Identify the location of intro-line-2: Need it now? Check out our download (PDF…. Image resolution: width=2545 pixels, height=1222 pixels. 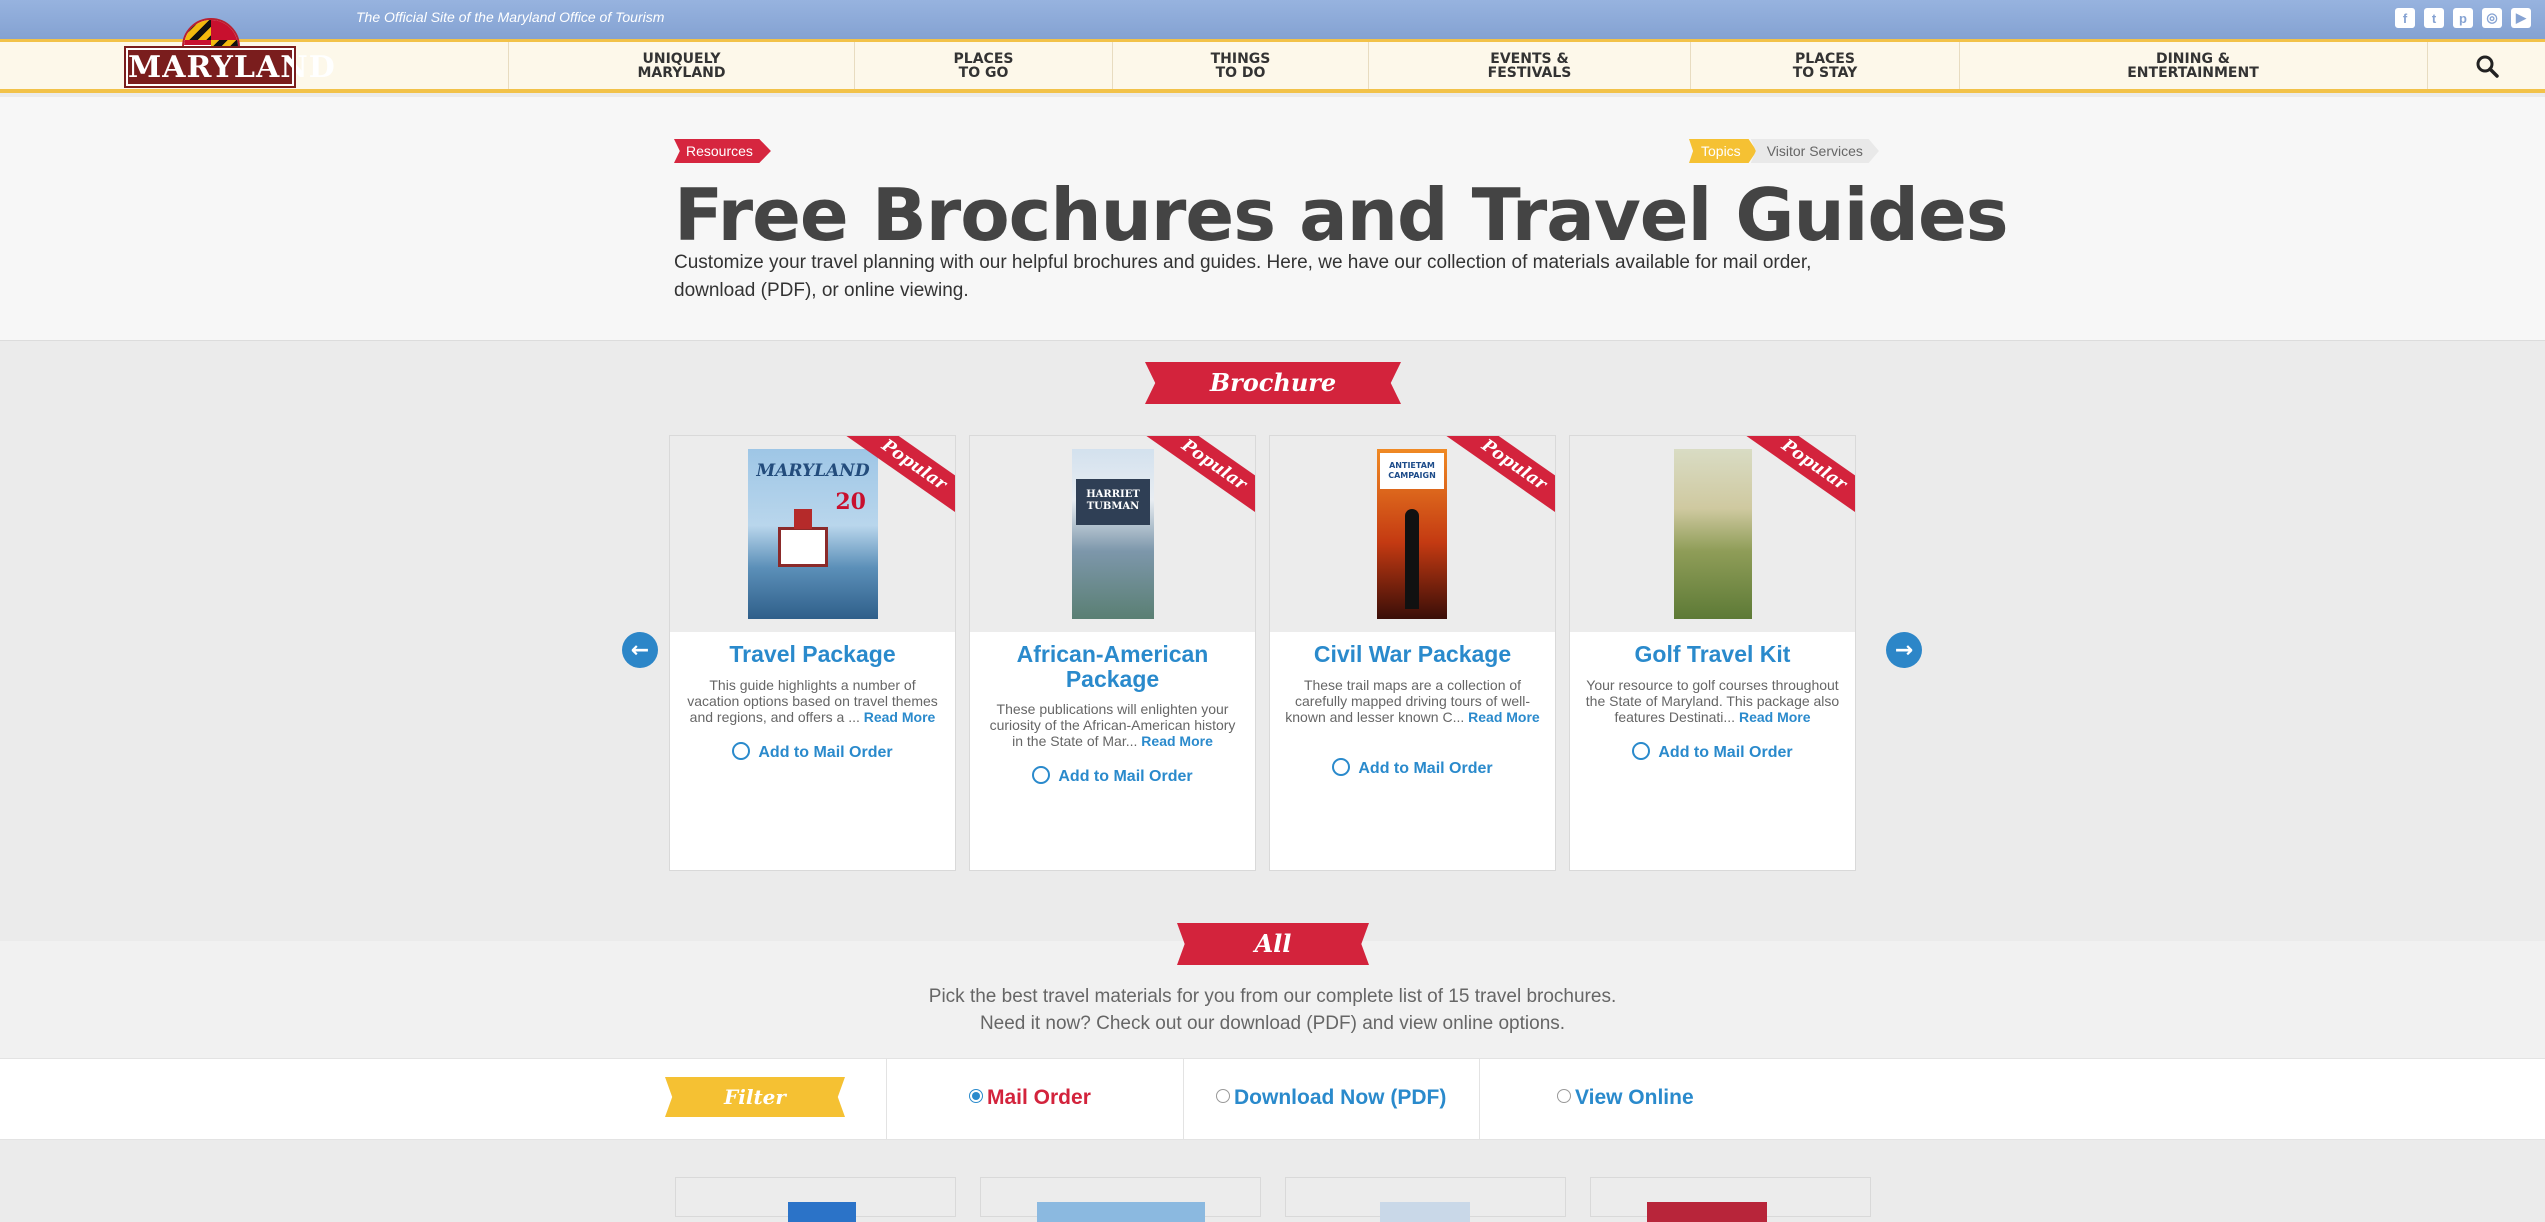
(1272, 1023).